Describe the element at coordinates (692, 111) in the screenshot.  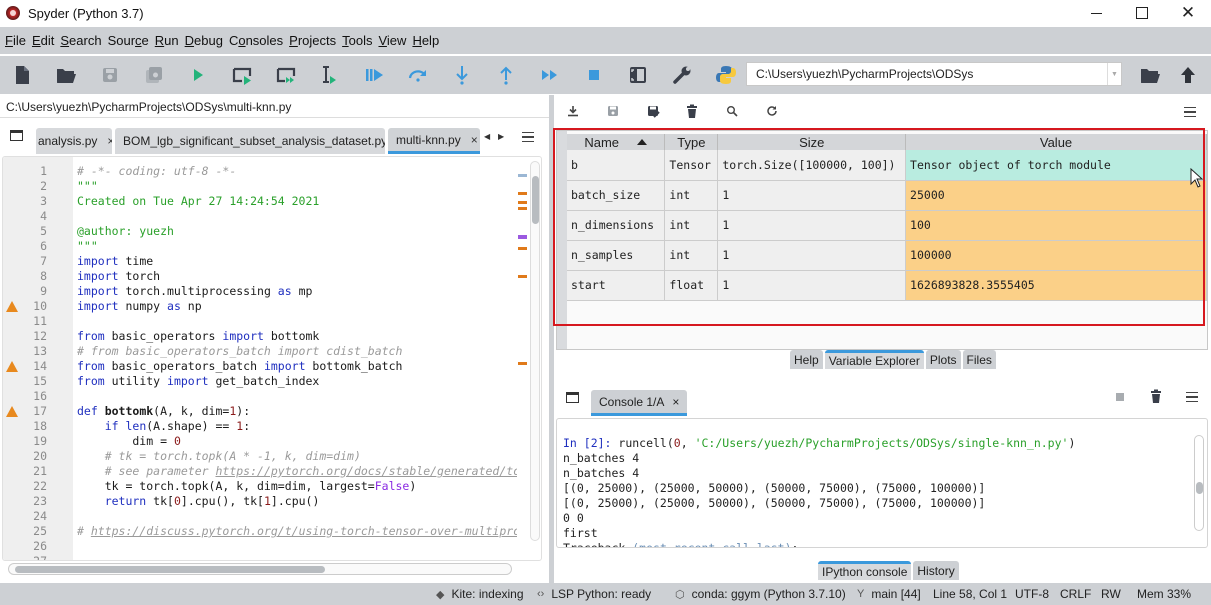
I see `remove-all-variables-icon` at that location.